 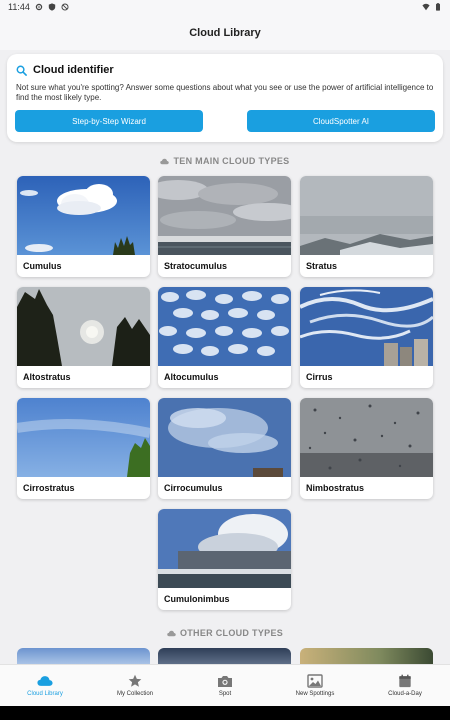 I want to click on cloud-tile-altostratus: Altostratus, so click(x=83, y=337).